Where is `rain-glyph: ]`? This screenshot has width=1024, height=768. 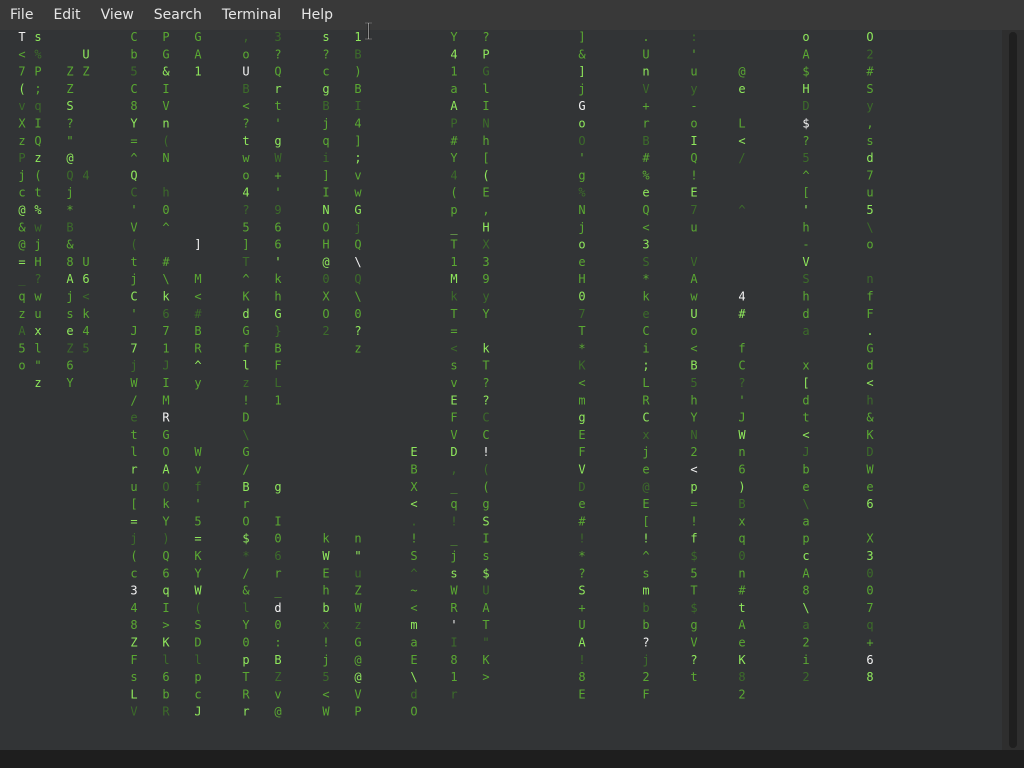
rain-glyph: ] is located at coordinates (245, 245).